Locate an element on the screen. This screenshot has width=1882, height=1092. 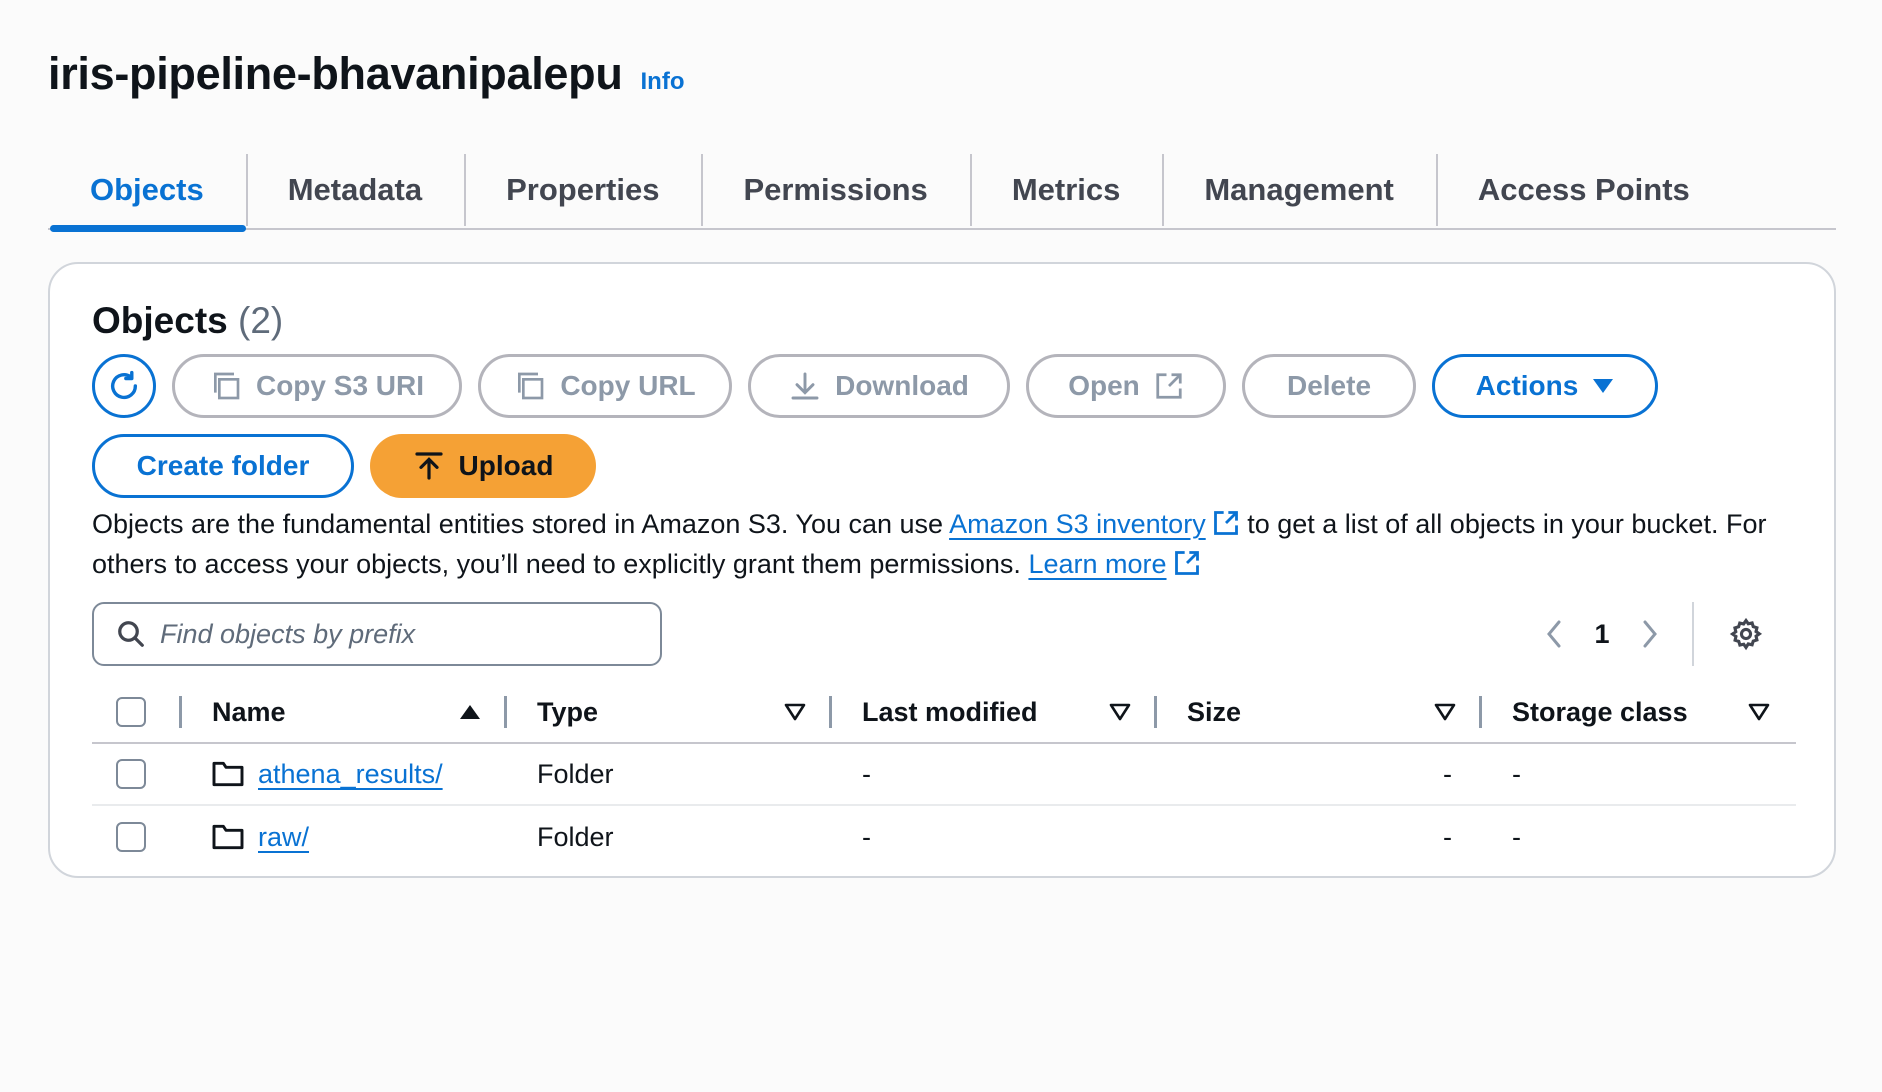
tab-metadata: Metadata is located at coordinates (354, 190).